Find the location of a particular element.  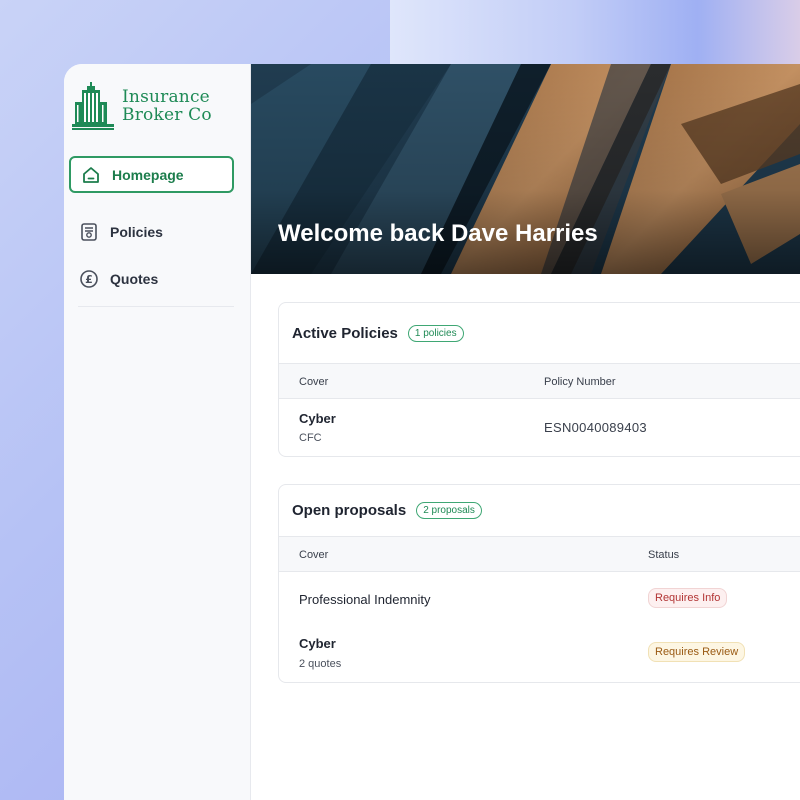

open-proposals-title: Open proposals is located at coordinates (349, 510).